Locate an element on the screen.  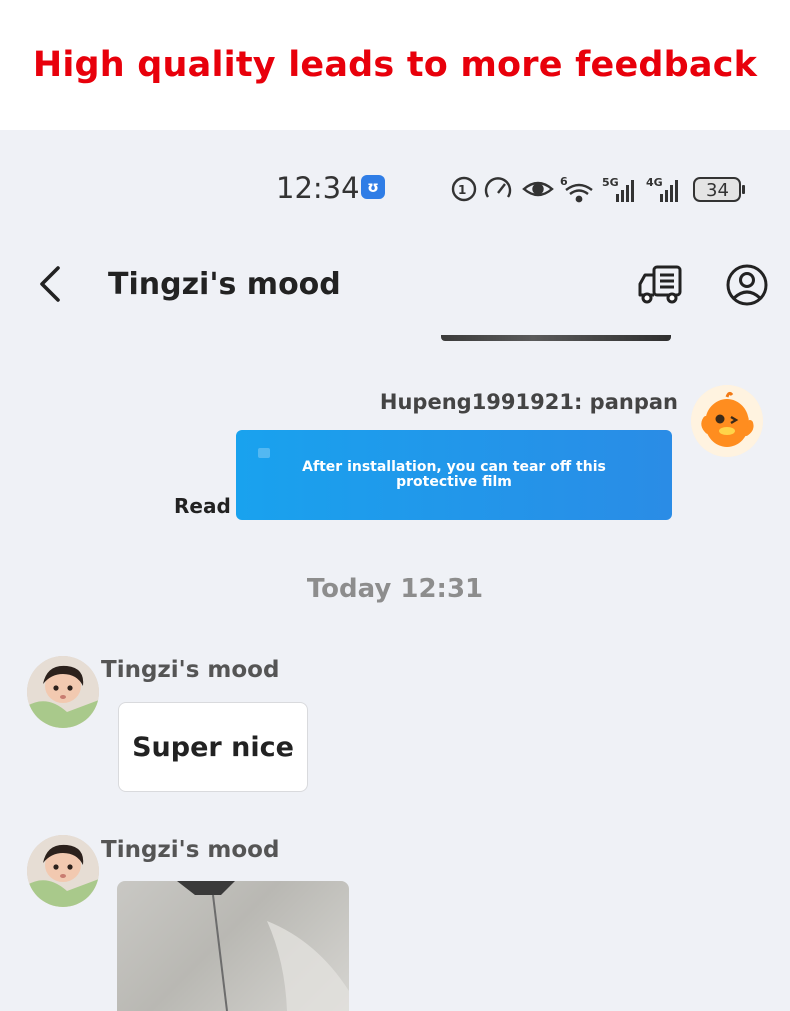
eye-icon is located at coordinates (538, 189).